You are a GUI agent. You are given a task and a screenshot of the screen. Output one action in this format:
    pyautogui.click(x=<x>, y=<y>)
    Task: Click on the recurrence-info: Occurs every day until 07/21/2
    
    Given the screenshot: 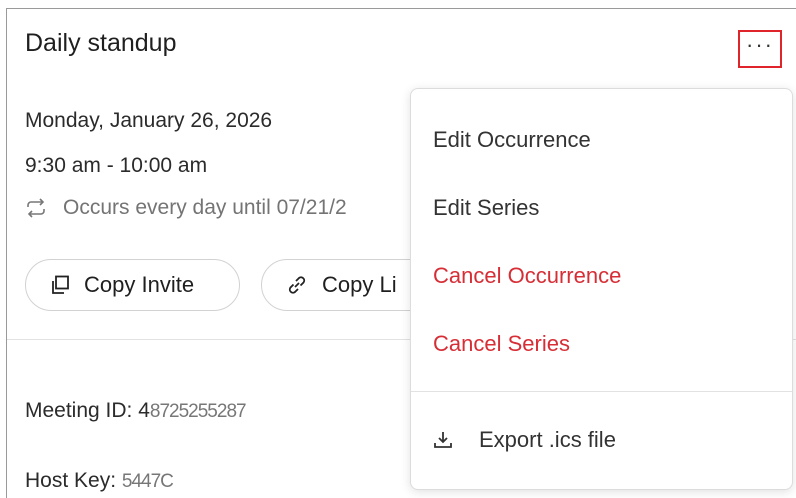 What is the action you would take?
    pyautogui.click(x=186, y=208)
    